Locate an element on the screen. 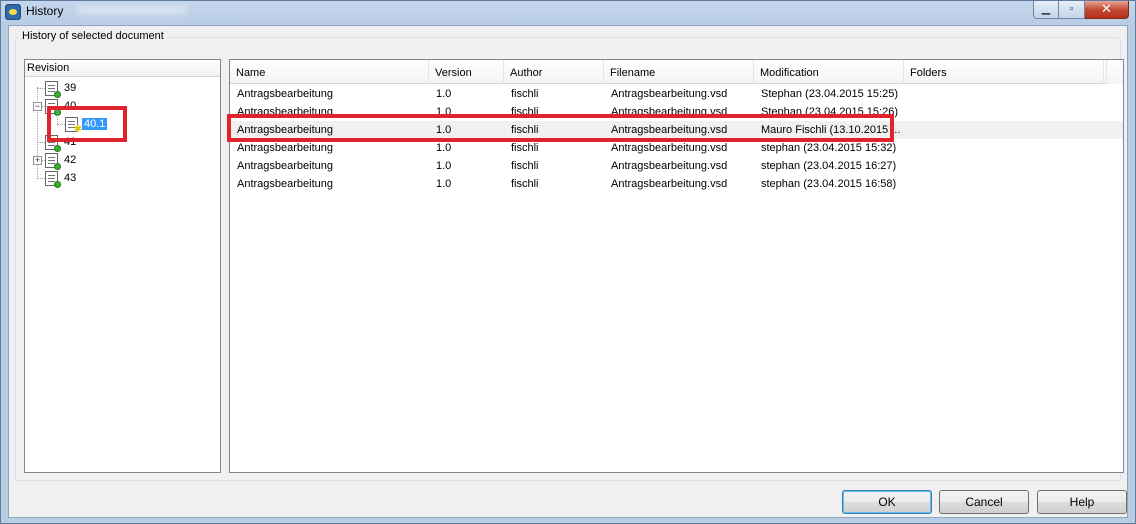 The image size is (1136, 524). caption-buttons: ▁ ▫ ✕ is located at coordinates (1081, 10).